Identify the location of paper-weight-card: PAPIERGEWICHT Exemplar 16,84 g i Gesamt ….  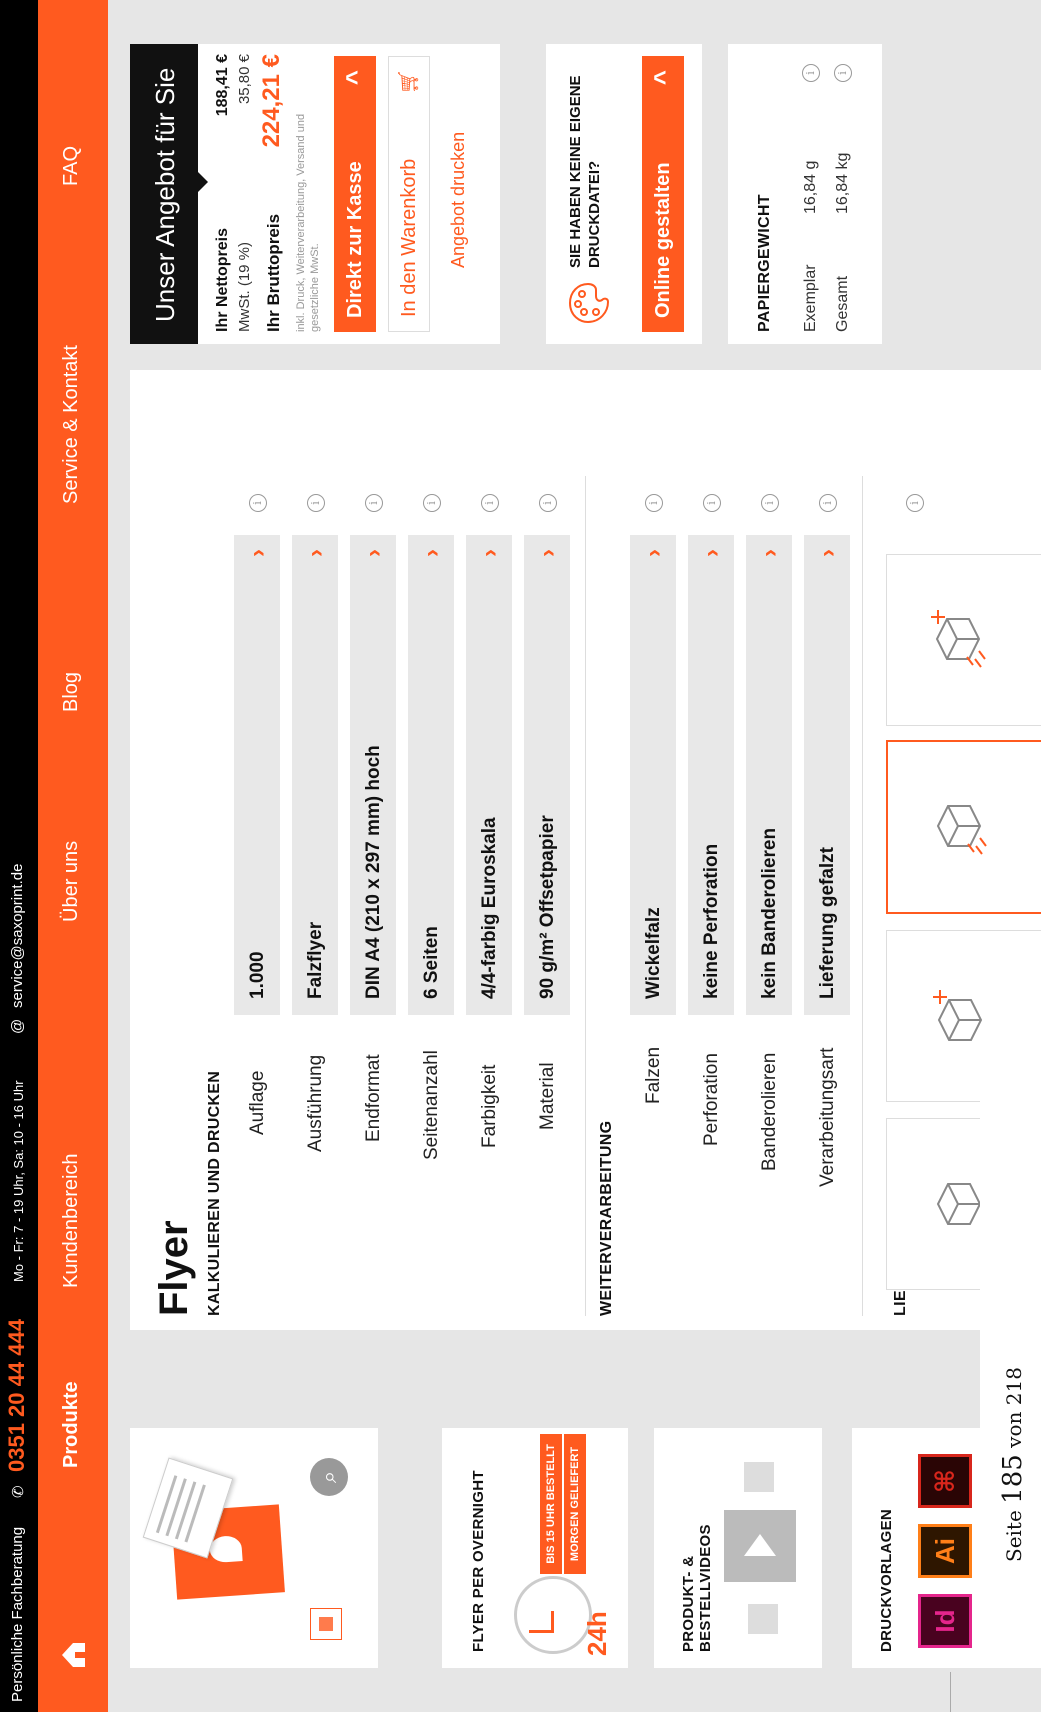
(805, 194).